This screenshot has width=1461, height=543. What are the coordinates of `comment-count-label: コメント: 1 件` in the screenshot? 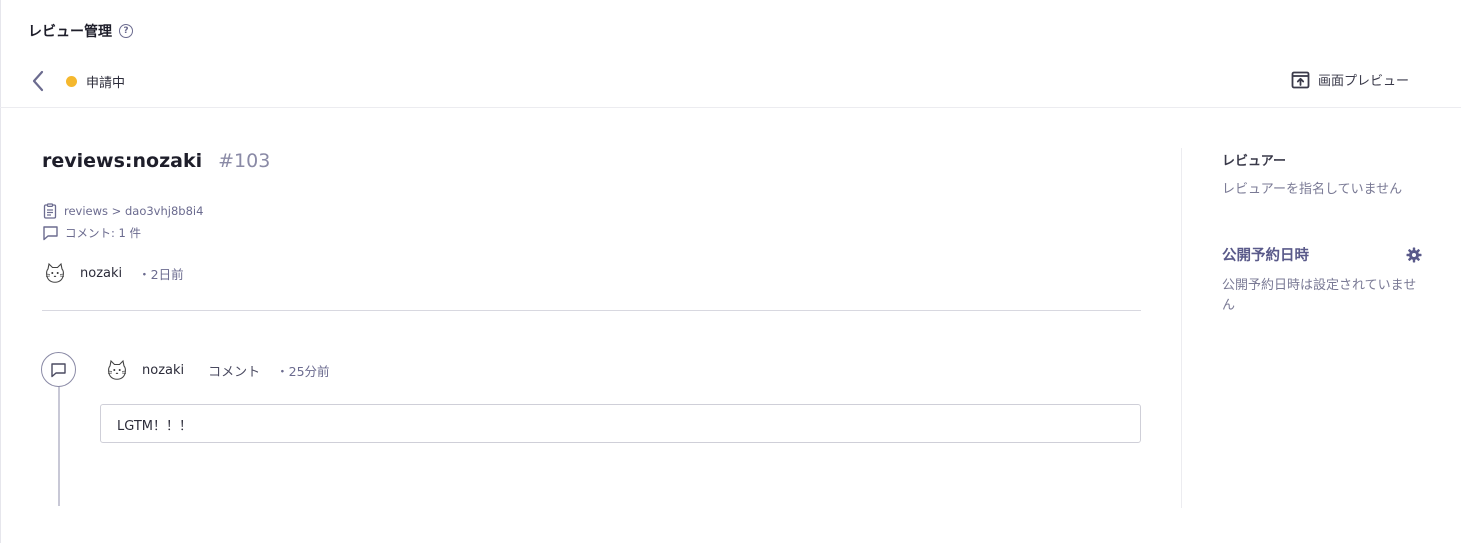 It's located at (103, 233).